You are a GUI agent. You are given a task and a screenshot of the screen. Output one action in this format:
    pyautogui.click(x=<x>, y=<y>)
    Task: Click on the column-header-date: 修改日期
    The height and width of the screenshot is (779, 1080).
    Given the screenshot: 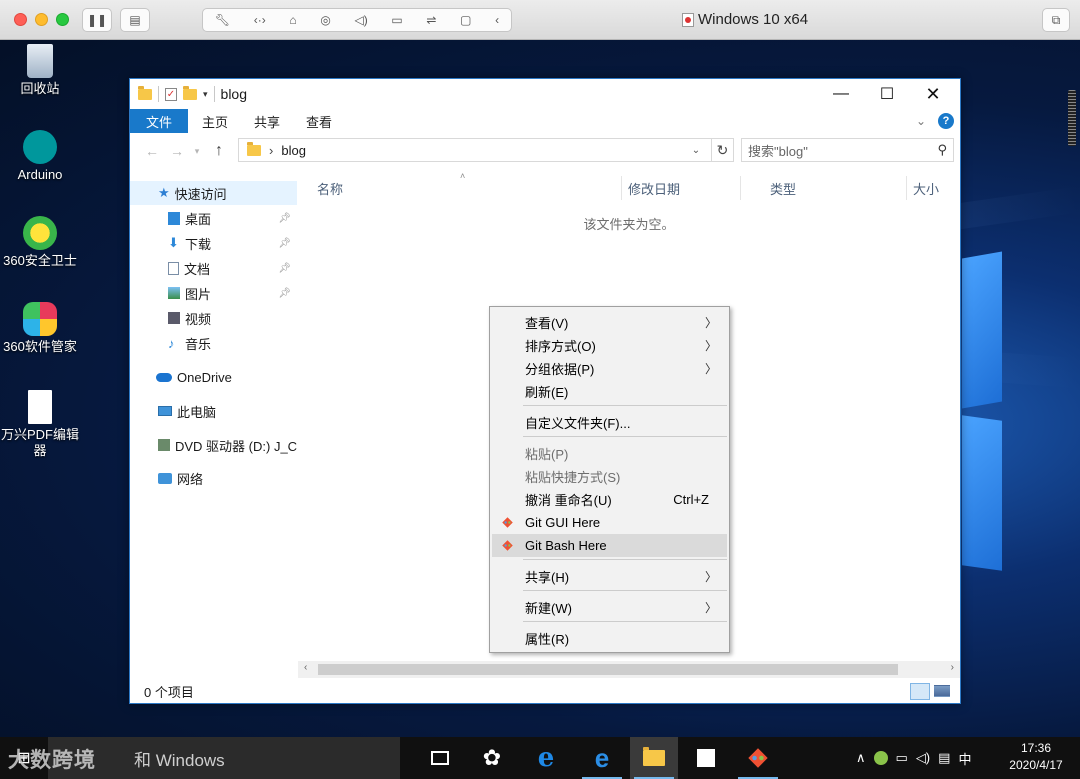 What is the action you would take?
    pyautogui.click(x=654, y=188)
    